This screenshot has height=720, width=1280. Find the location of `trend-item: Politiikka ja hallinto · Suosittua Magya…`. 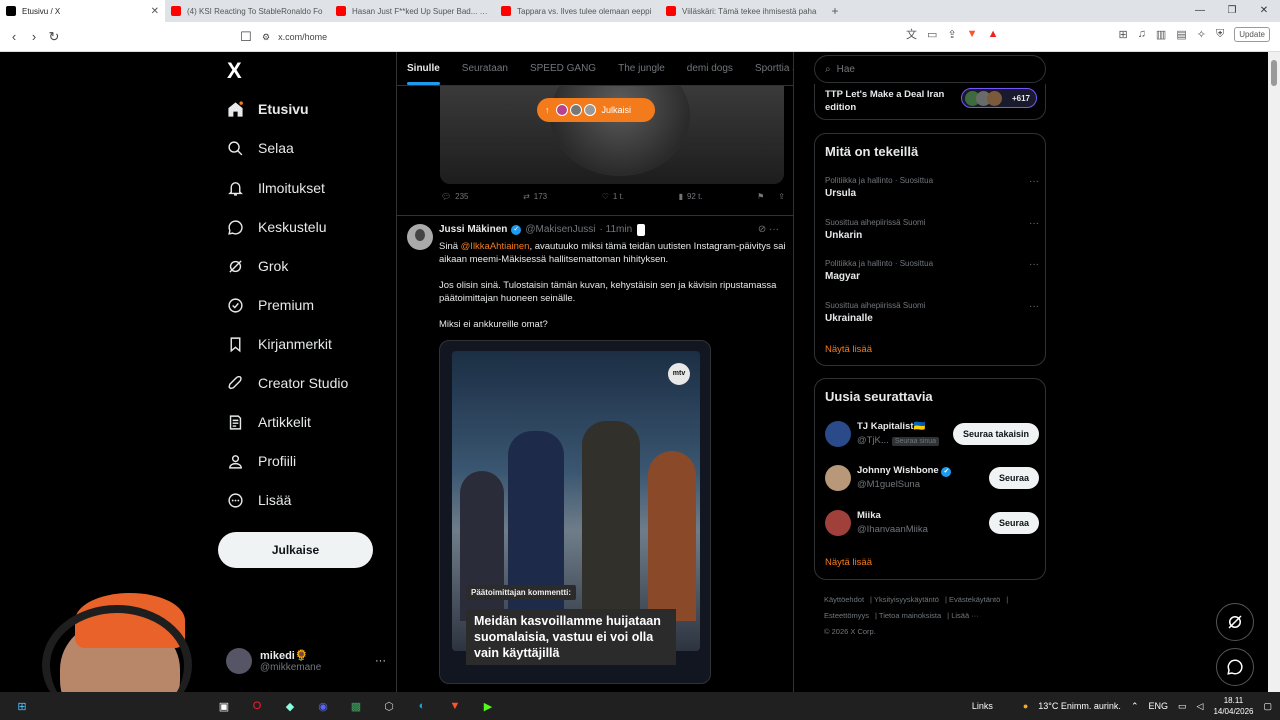

trend-item: Politiikka ja hallinto · Suosittua Magya… is located at coordinates (932, 270).